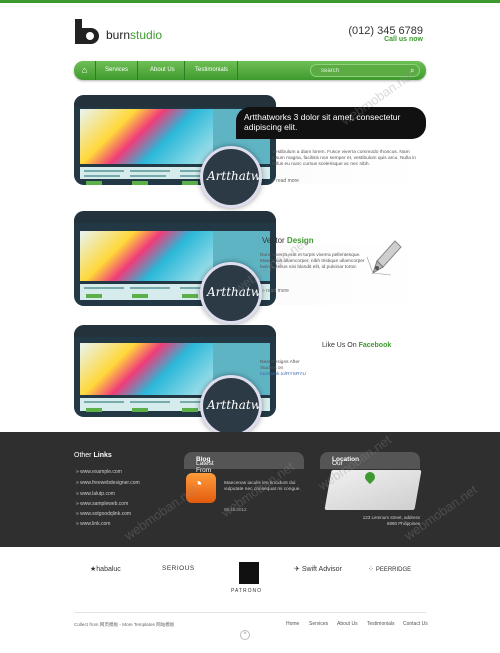  Describe the element at coordinates (415, 624) in the screenshot. I see `footer-nav-contact: Contact Us` at that location.